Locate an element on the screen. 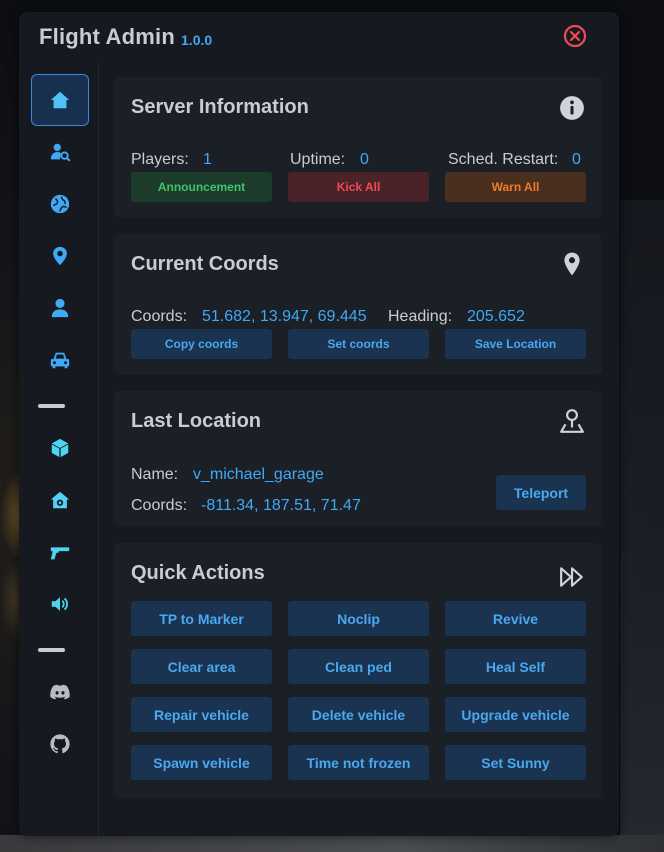  teleport-button: Teleport is located at coordinates (541, 492).